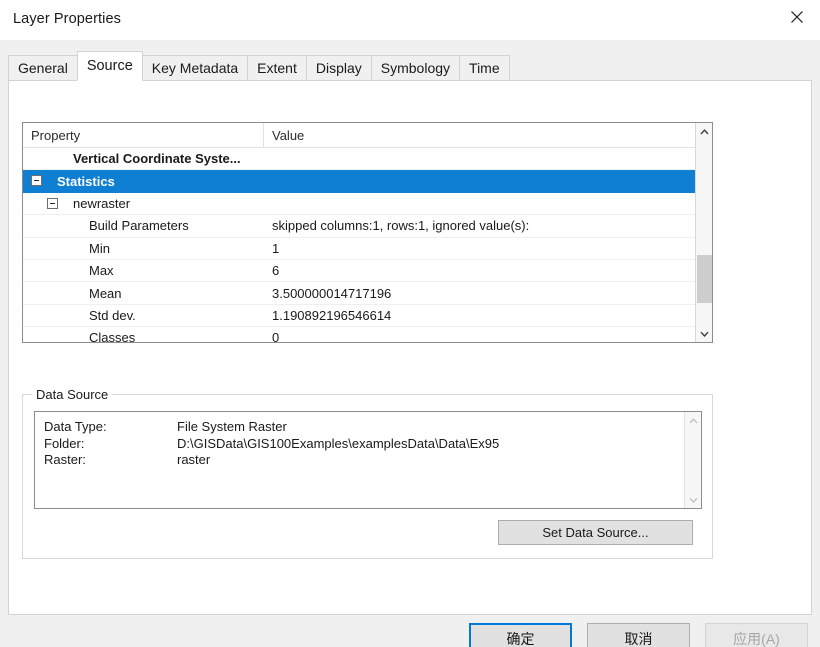 This screenshot has width=820, height=647. What do you see at coordinates (484, 67) in the screenshot?
I see `tab-time: Time` at bounding box center [484, 67].